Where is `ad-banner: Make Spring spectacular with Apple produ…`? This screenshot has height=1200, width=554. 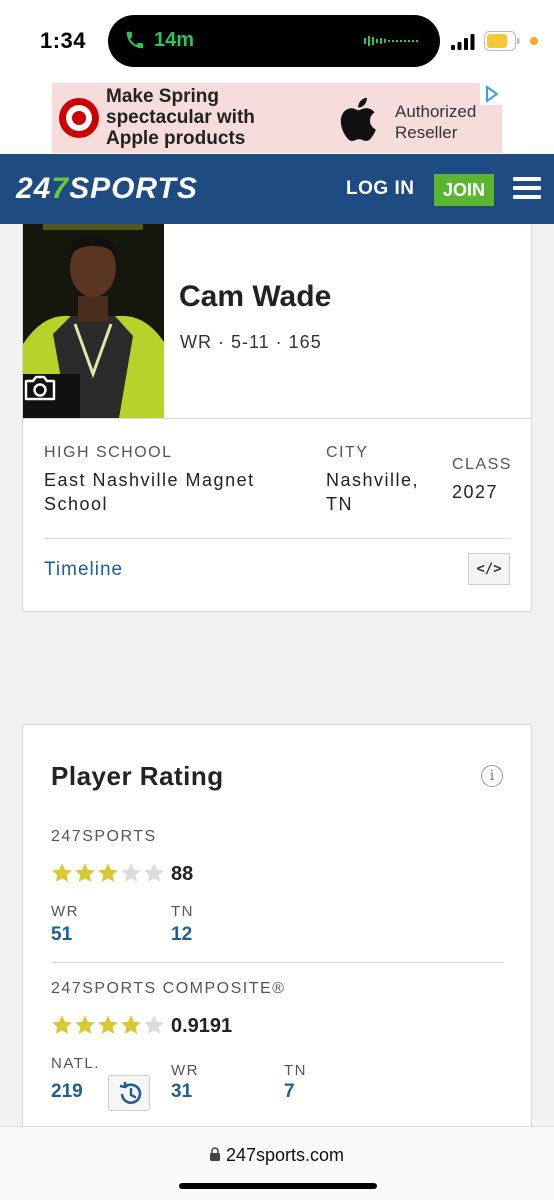
ad-banner: Make Spring spectacular with Apple produ… is located at coordinates (277, 118).